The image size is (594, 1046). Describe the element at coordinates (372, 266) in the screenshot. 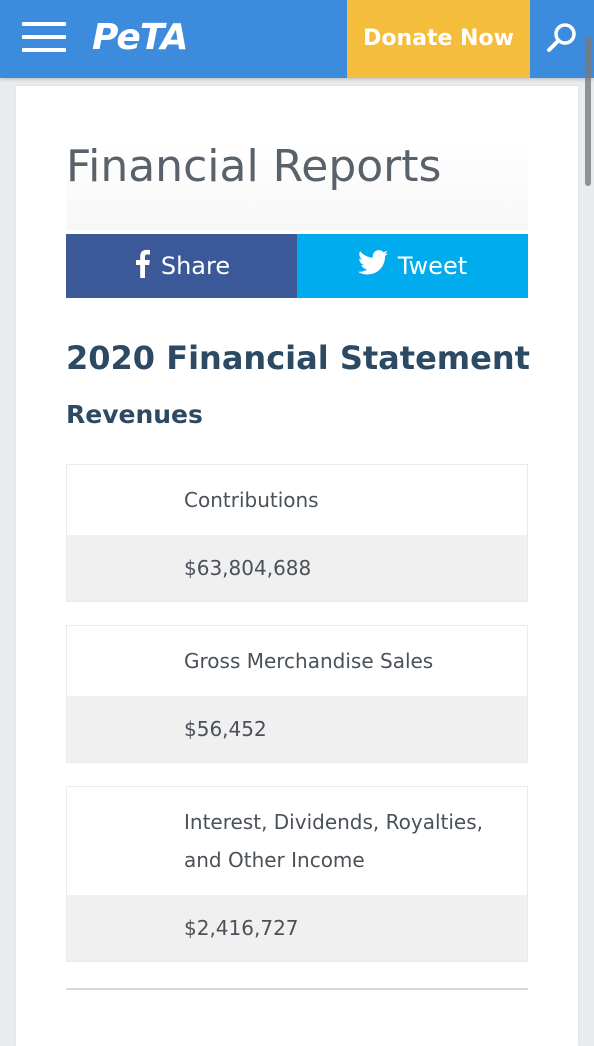

I see `twitter-bird-icon` at that location.